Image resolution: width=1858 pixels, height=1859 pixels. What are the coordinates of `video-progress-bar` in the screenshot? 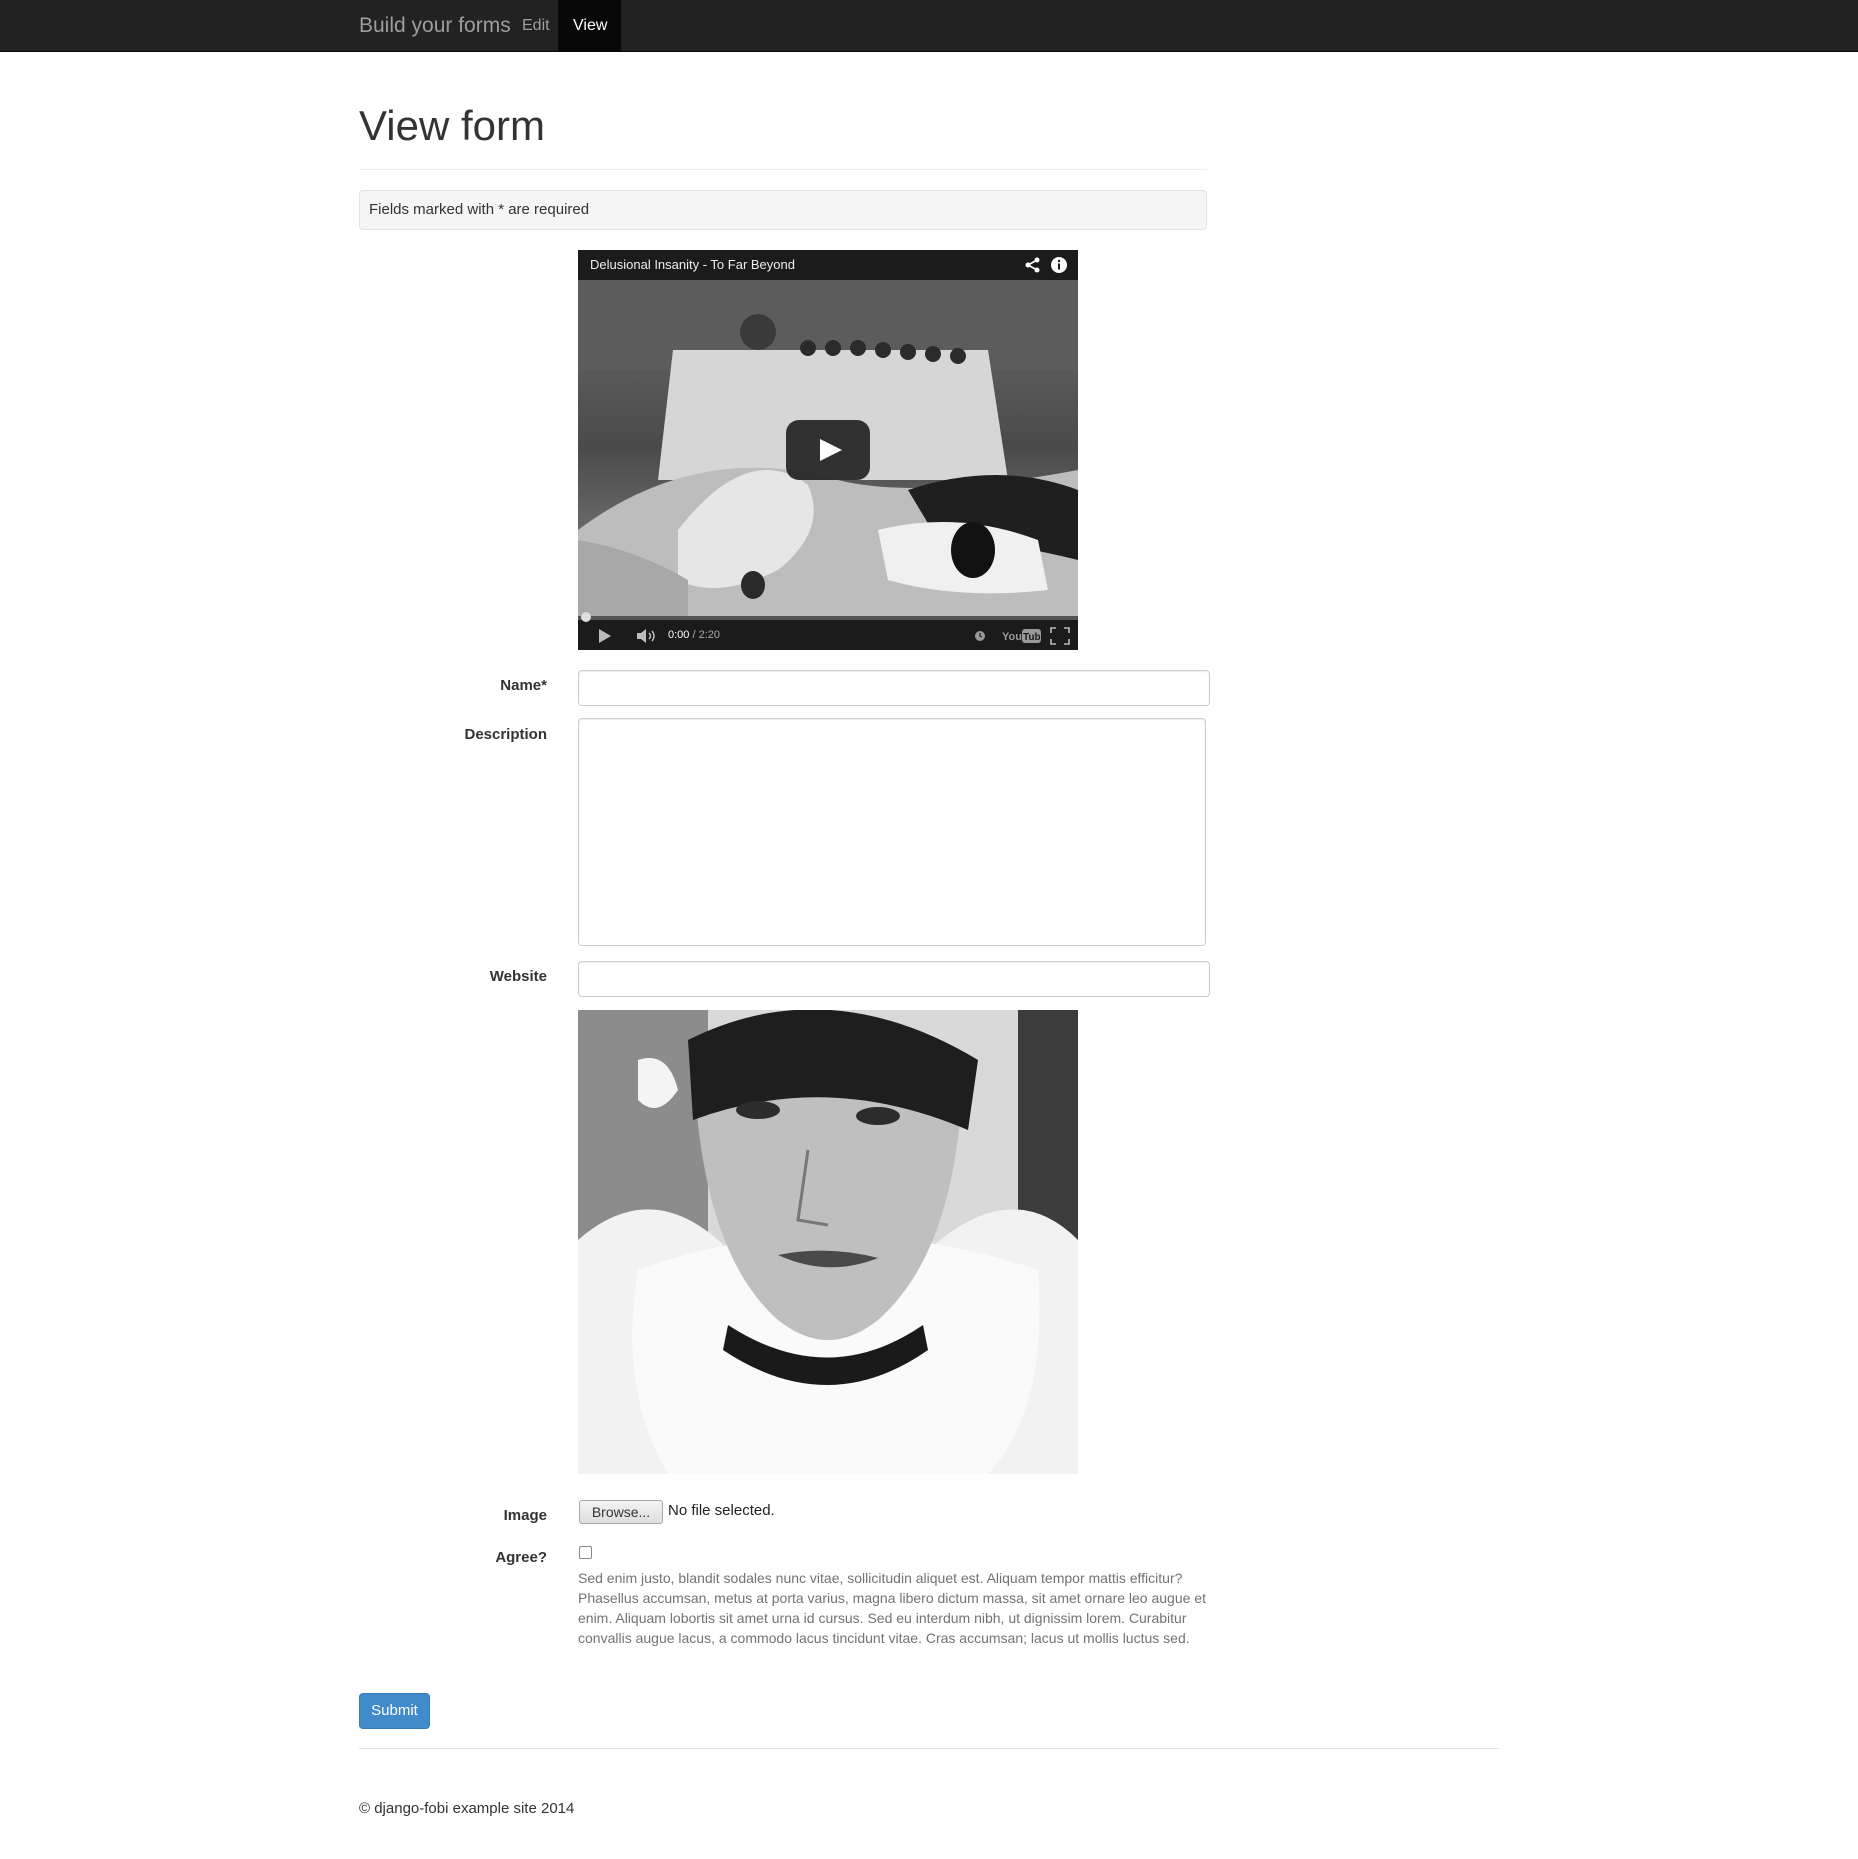 It's located at (828, 618).